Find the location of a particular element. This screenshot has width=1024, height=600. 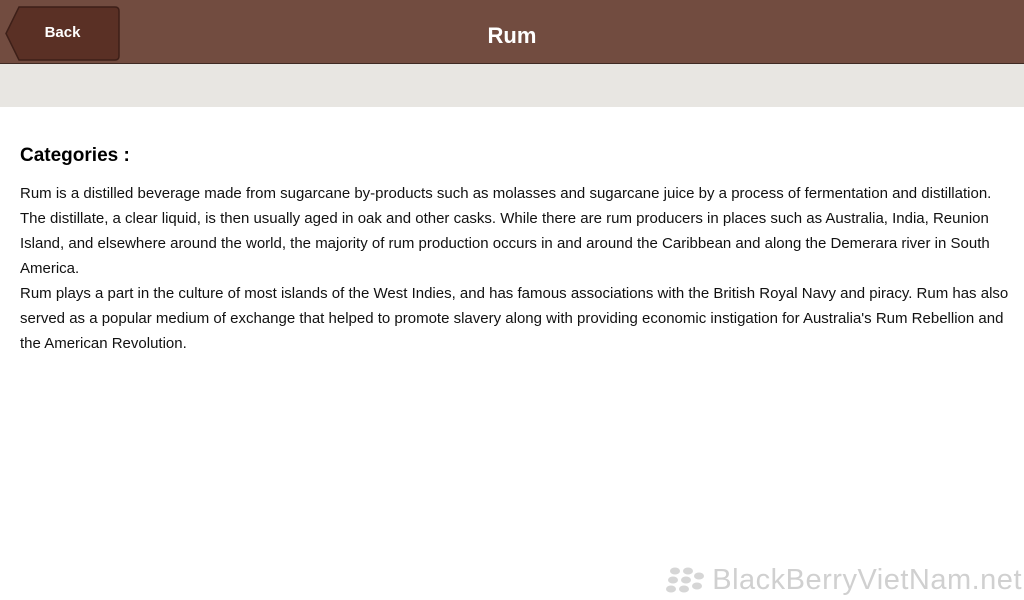

categories-heading: Categories : is located at coordinates (75, 155).